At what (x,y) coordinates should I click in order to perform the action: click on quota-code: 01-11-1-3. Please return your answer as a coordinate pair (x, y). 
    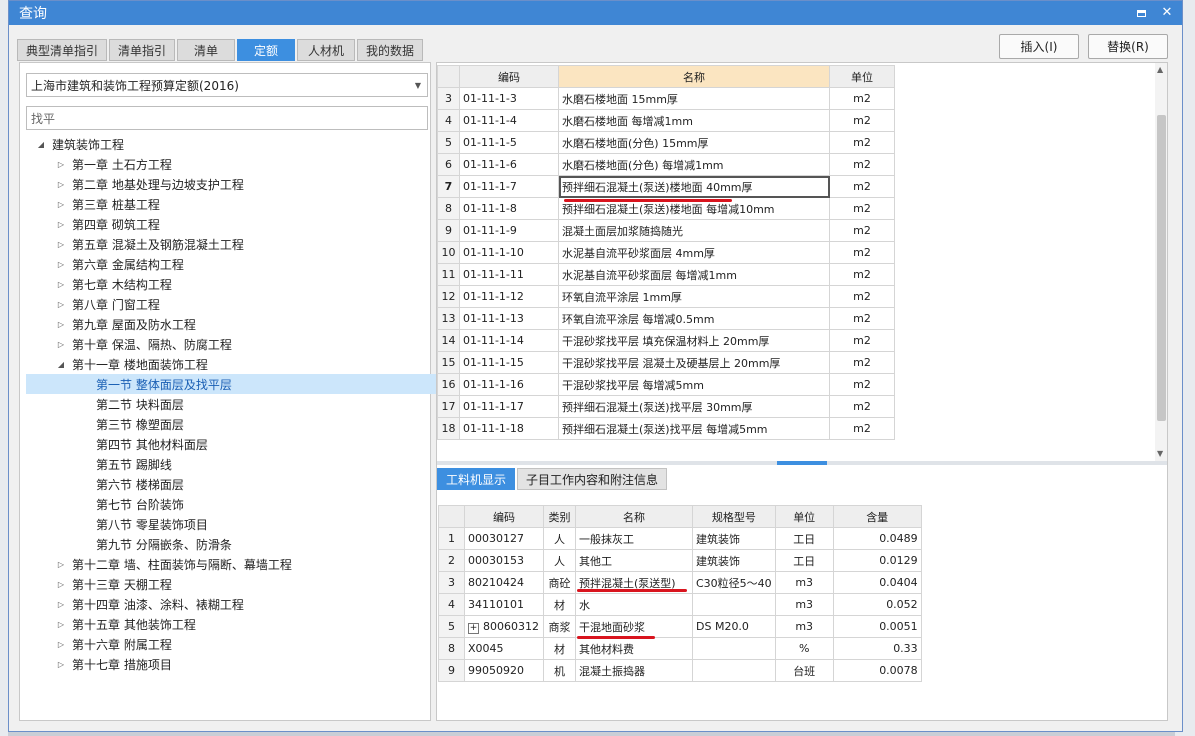
    Looking at the image, I should click on (509, 98).